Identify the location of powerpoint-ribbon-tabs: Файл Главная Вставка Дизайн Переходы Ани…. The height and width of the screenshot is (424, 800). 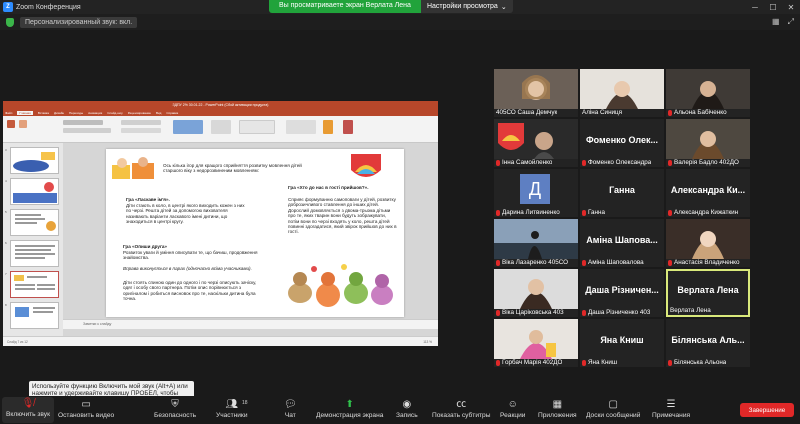
(220, 112).